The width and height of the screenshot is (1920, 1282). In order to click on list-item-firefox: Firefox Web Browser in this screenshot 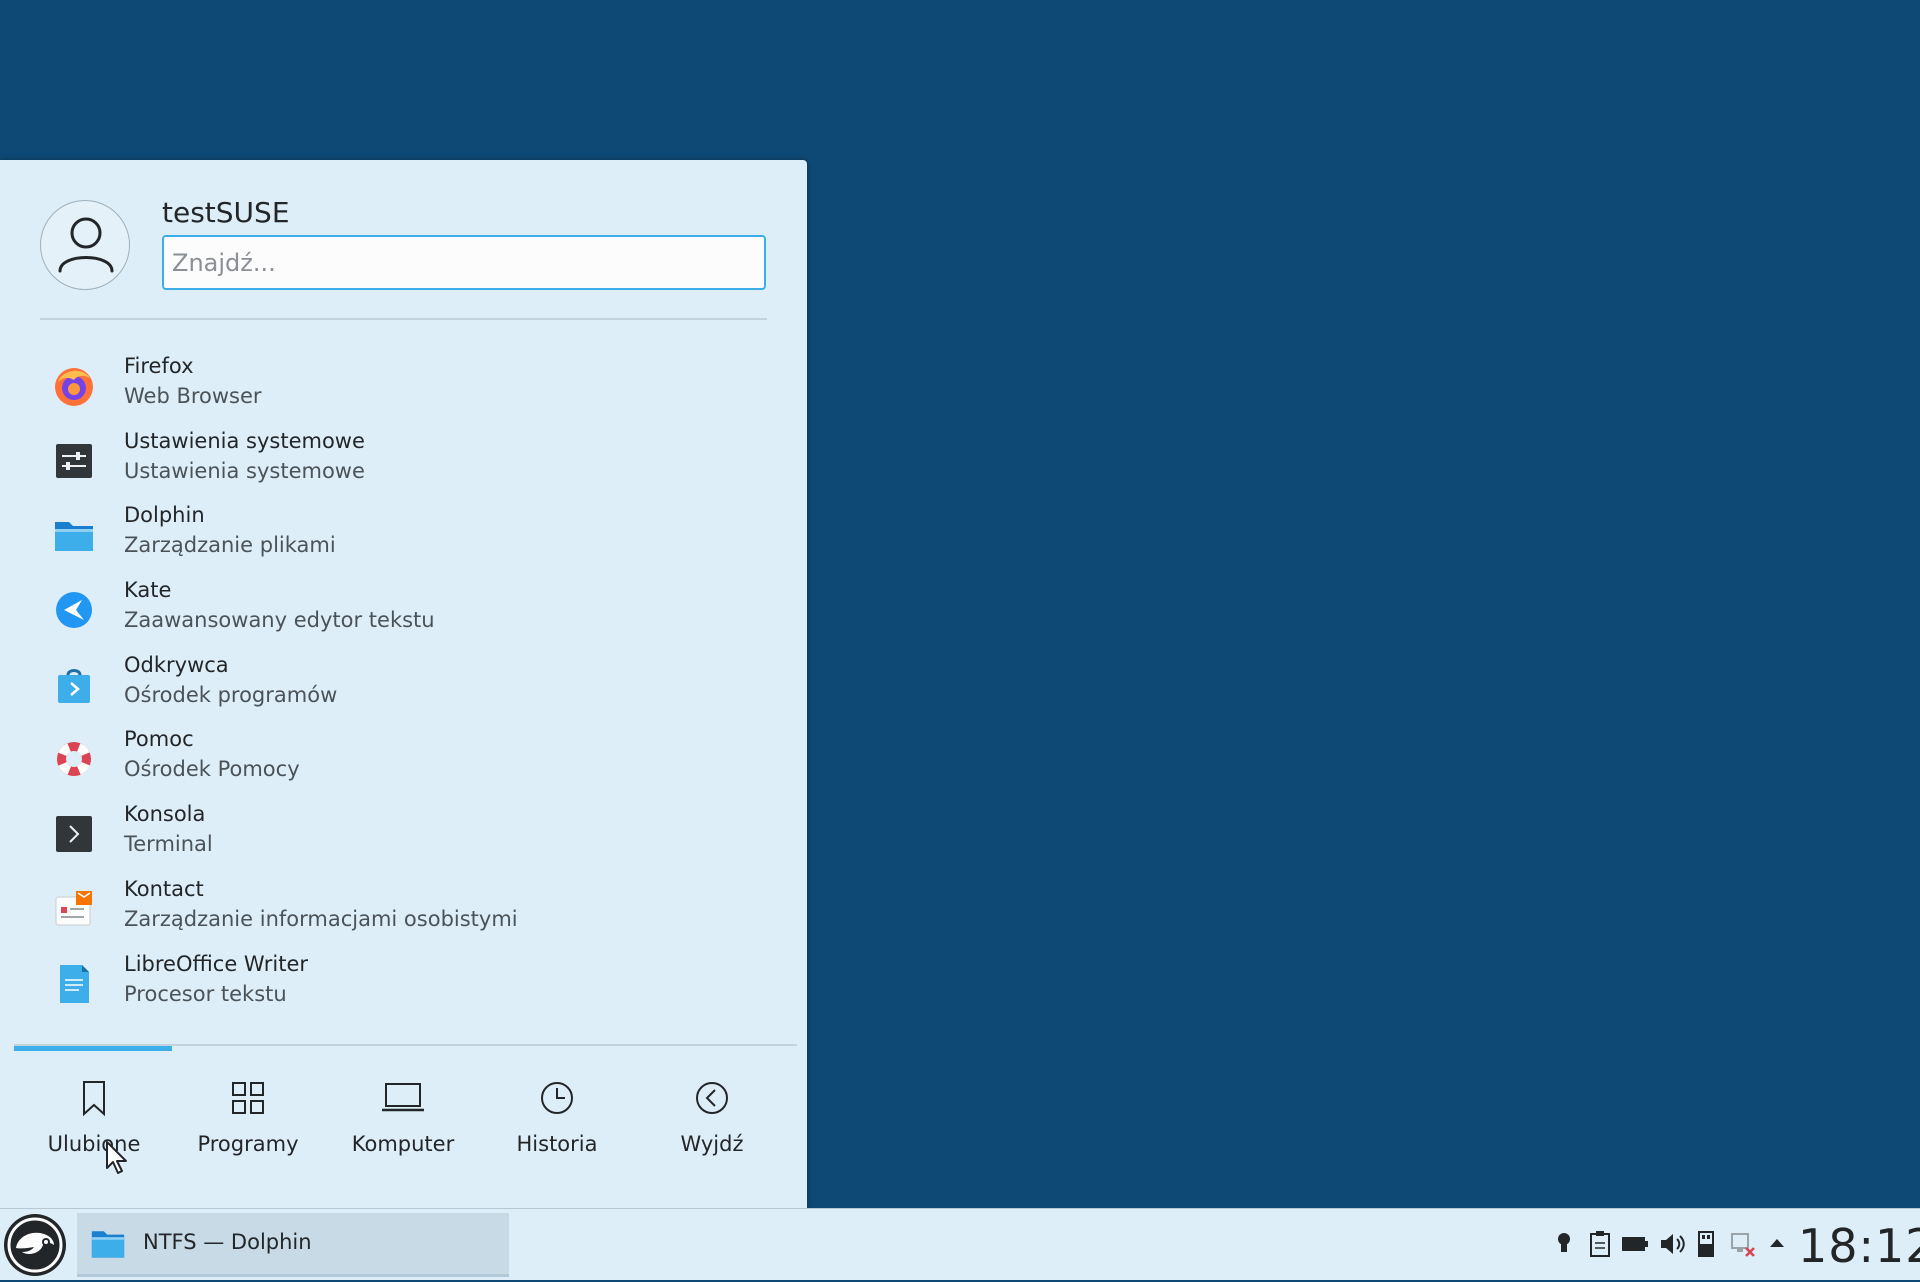, I will do `click(403, 389)`.